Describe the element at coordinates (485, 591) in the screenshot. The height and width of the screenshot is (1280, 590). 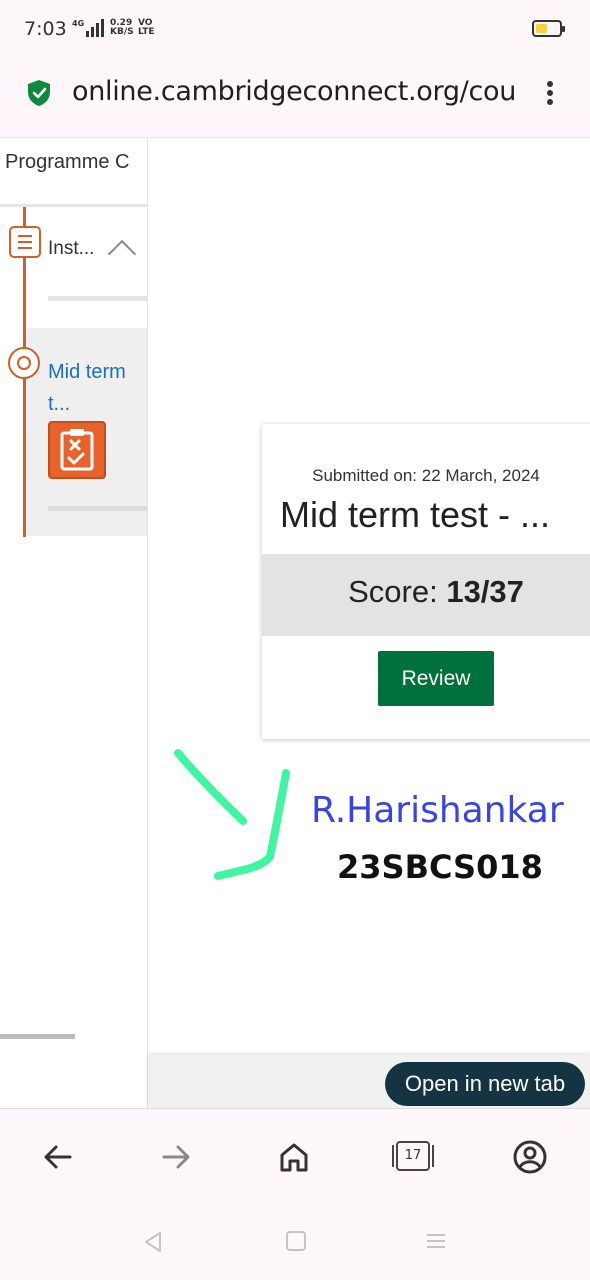
I see `score-value: 13/37` at that location.